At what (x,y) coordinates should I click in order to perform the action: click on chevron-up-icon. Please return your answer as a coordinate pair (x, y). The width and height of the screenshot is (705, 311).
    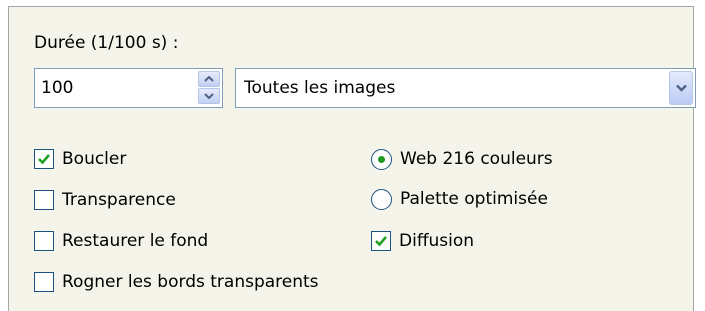
    Looking at the image, I should click on (209, 79).